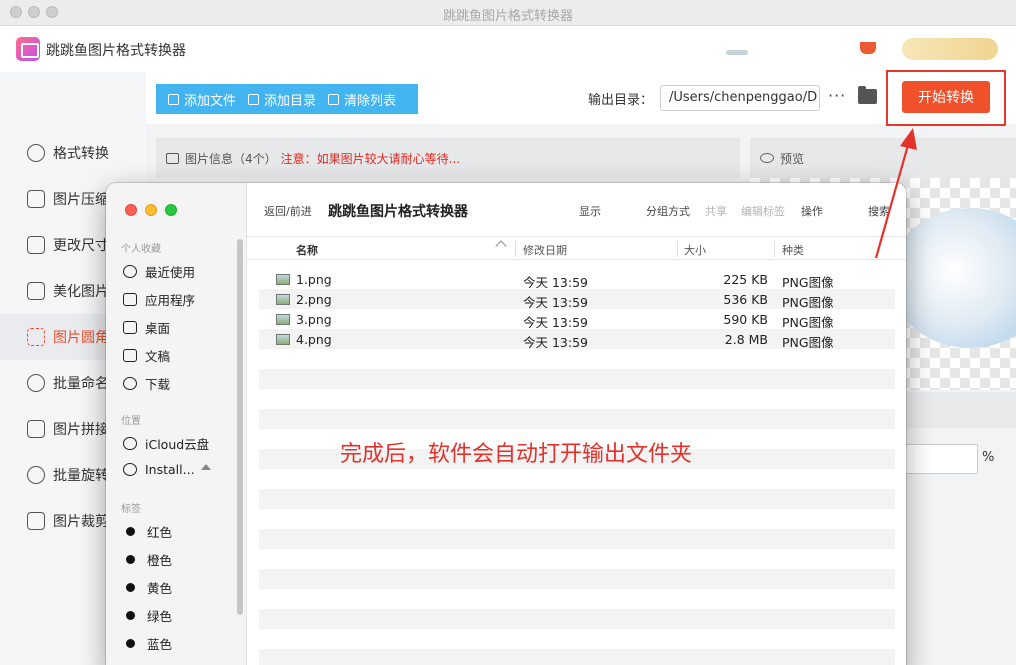 The width and height of the screenshot is (1016, 665). What do you see at coordinates (895, 193) in the screenshot?
I see `annotation-arrow-icon` at bounding box center [895, 193].